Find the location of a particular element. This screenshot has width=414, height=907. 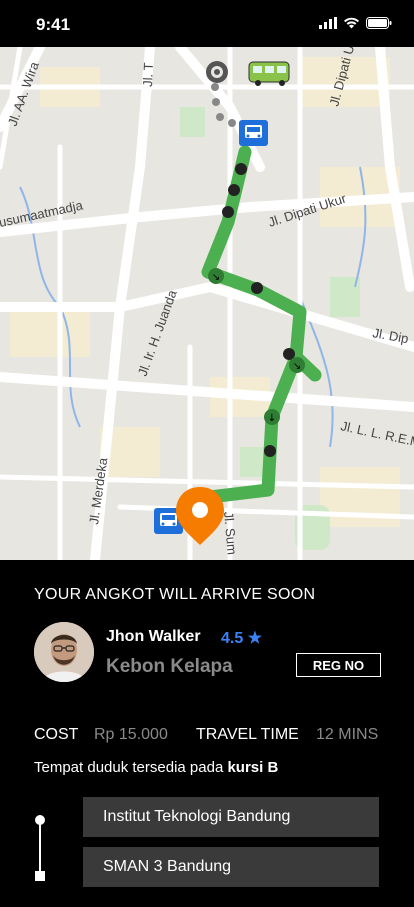

travel-time-label: TRAVEL TIME is located at coordinates (247, 734).